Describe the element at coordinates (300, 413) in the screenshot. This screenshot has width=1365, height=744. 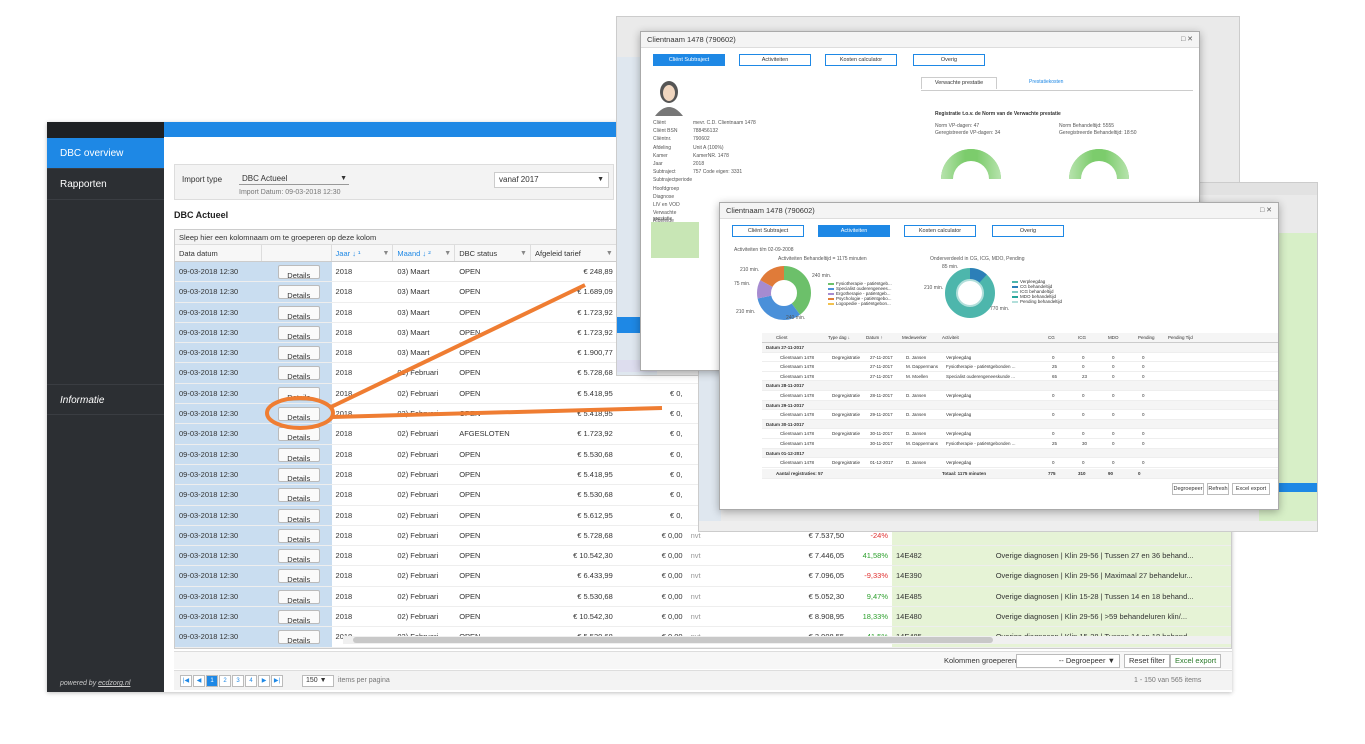
I see `details-highlight-circle` at that location.